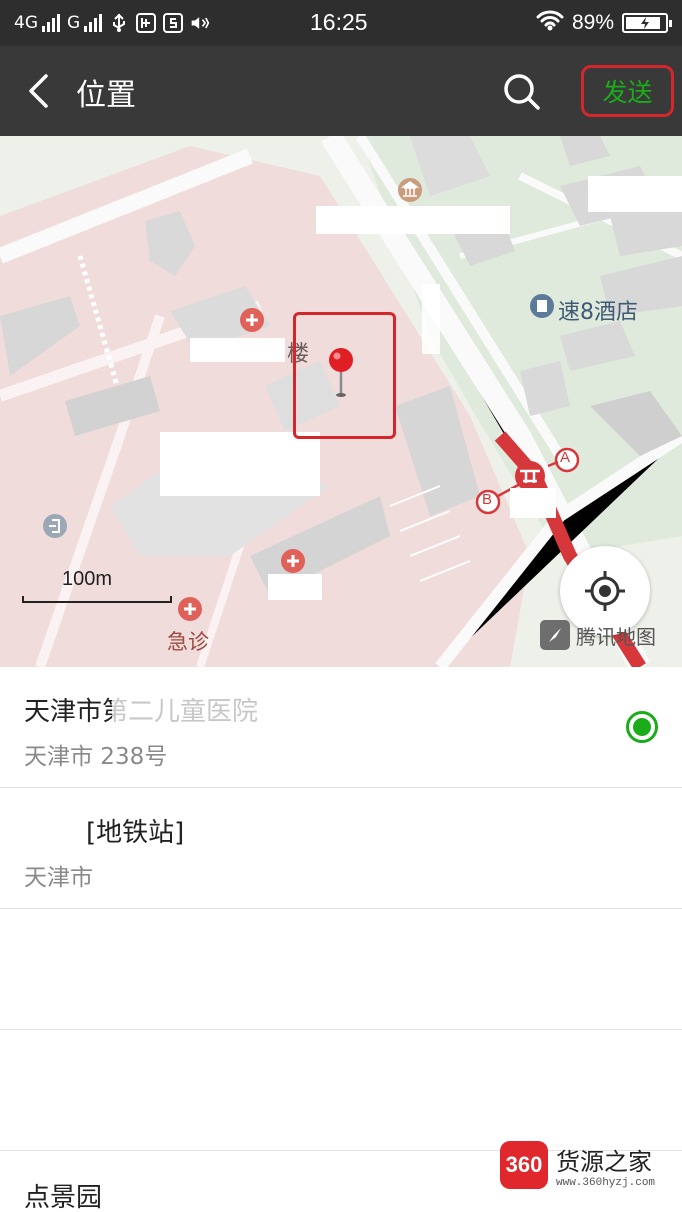 This screenshot has width=682, height=1212. What do you see at coordinates (26, 23) in the screenshot?
I see `network-type-1: 4G` at bounding box center [26, 23].